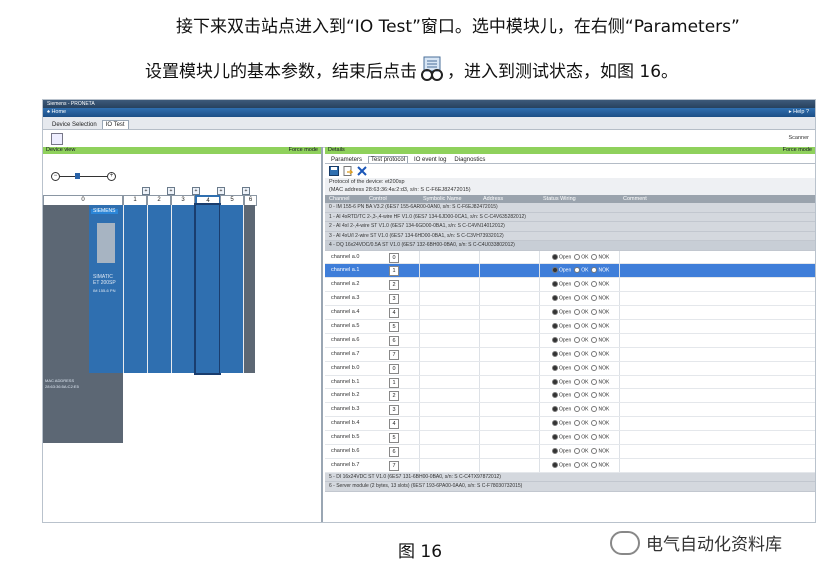 This screenshot has height=577, width=834. What do you see at coordinates (57, 139) in the screenshot?
I see `toolbar-icon` at bounding box center [57, 139].